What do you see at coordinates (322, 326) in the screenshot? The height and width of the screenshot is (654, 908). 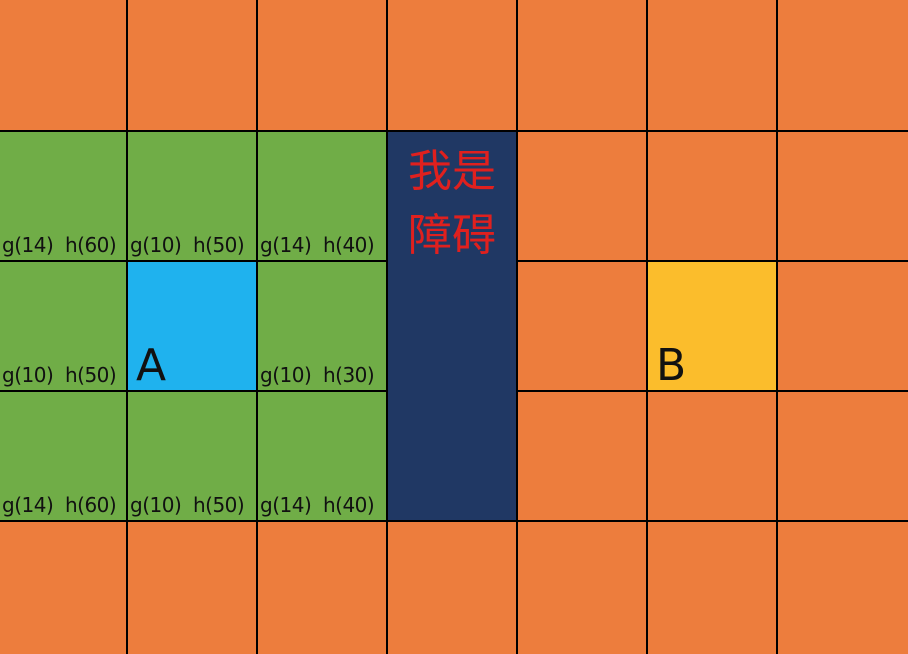 I see `open-node-cell: g(10) h(30)` at bounding box center [322, 326].